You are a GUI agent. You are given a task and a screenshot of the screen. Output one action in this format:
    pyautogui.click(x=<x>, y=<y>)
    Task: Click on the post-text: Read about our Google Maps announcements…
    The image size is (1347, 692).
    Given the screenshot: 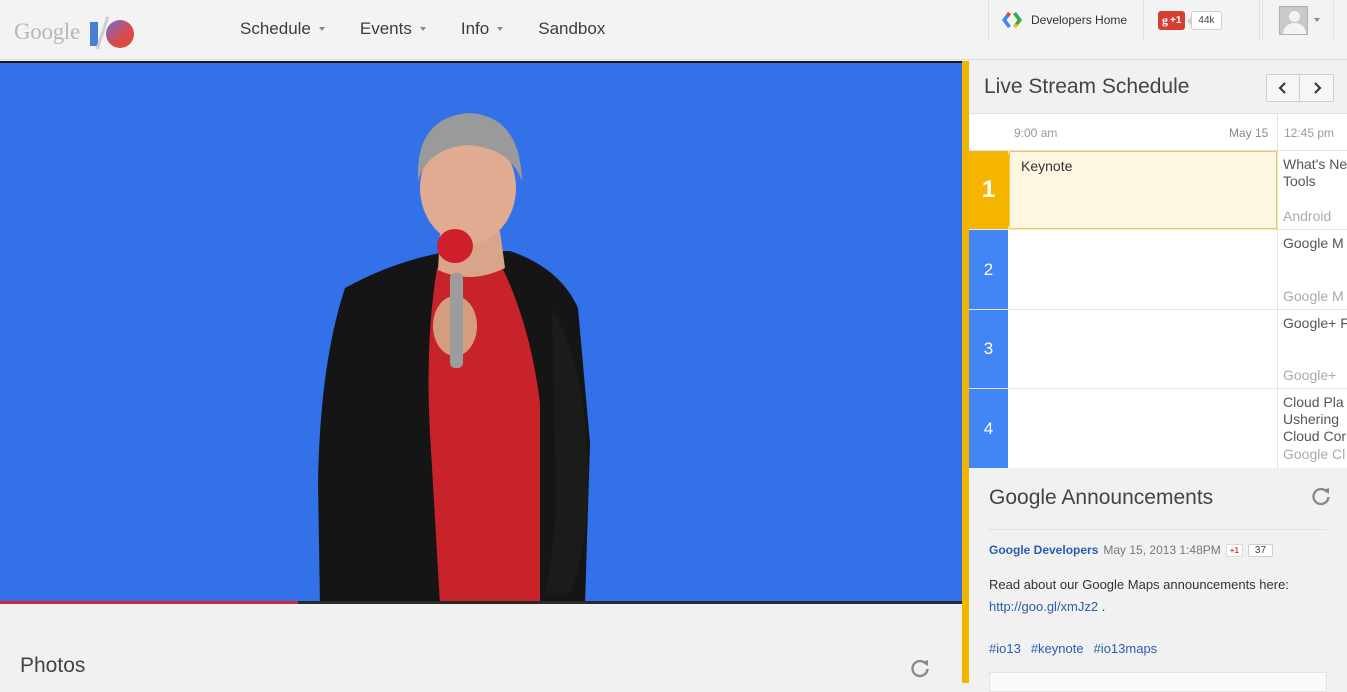 What is the action you would take?
    pyautogui.click(x=1139, y=584)
    